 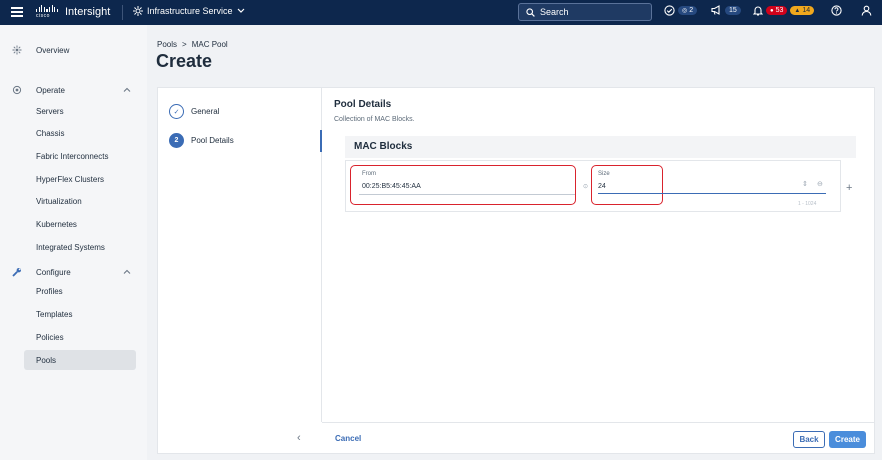 I want to click on service-icon, so click(x=138, y=11).